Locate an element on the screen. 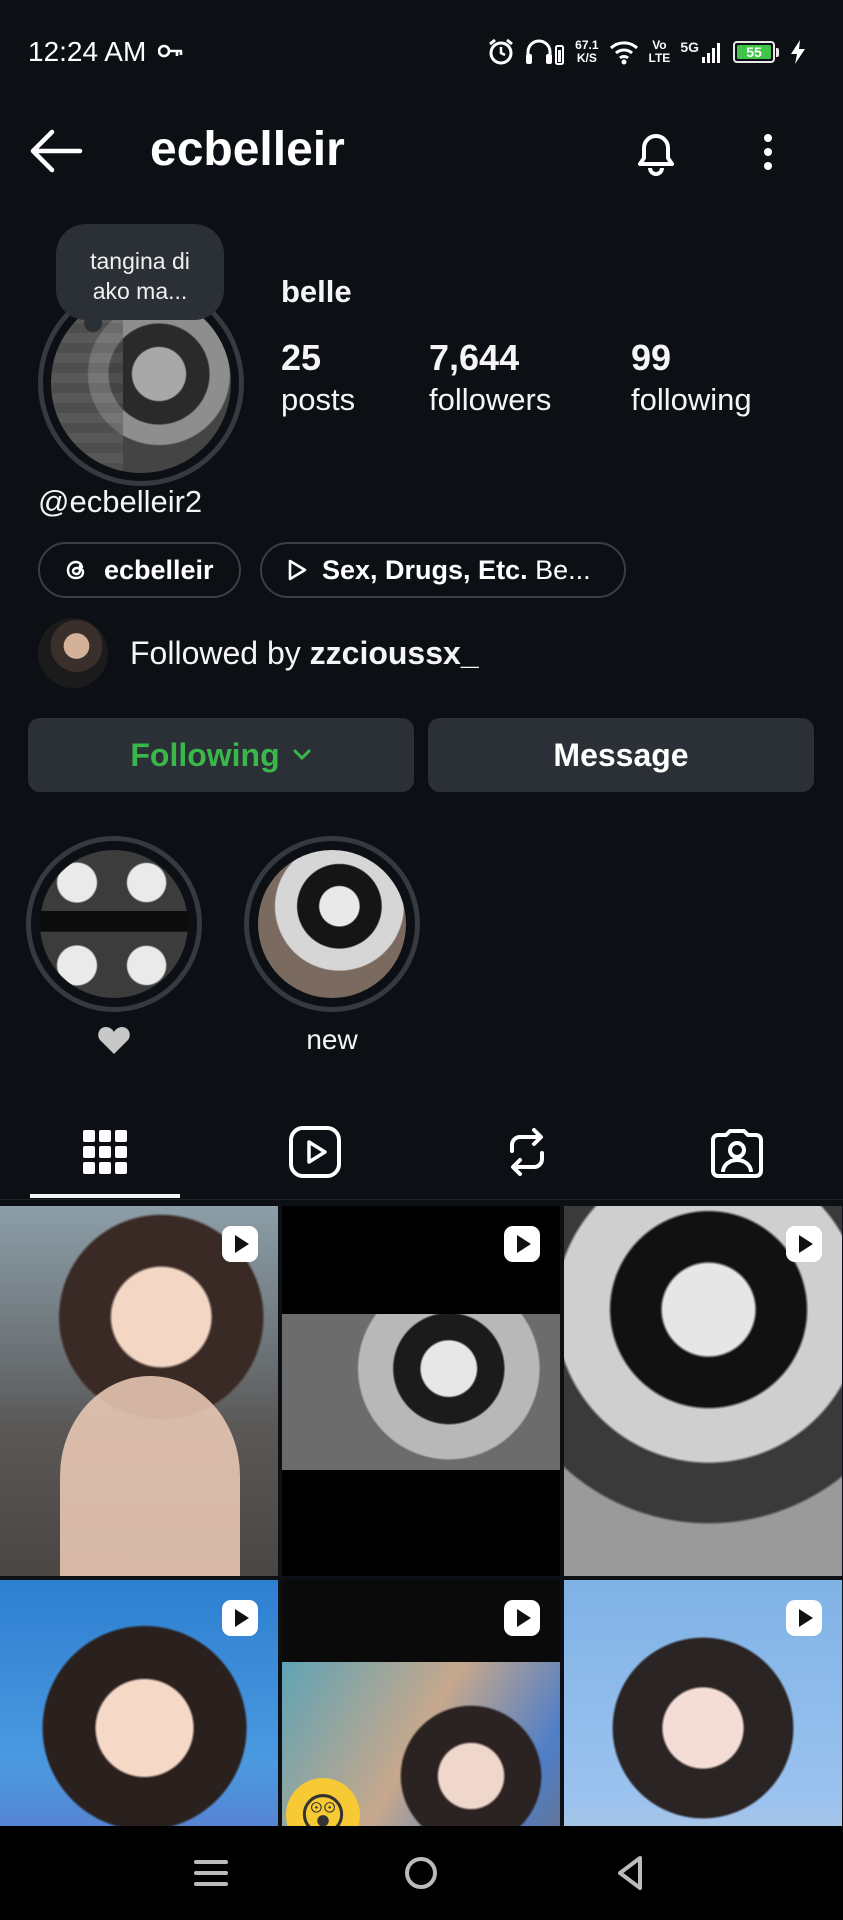 The height and width of the screenshot is (1920, 843). following-stat: 99 following is located at coordinates (691, 378).